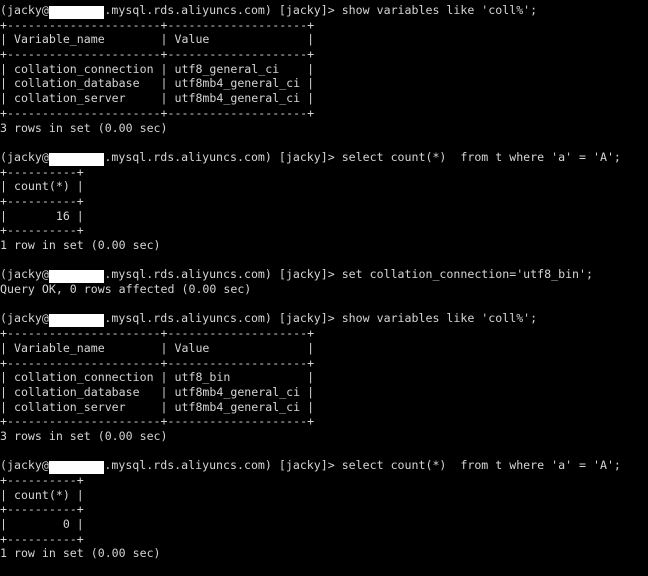  Describe the element at coordinates (42, 215) in the screenshot. I see `table-row: | 16 |` at that location.